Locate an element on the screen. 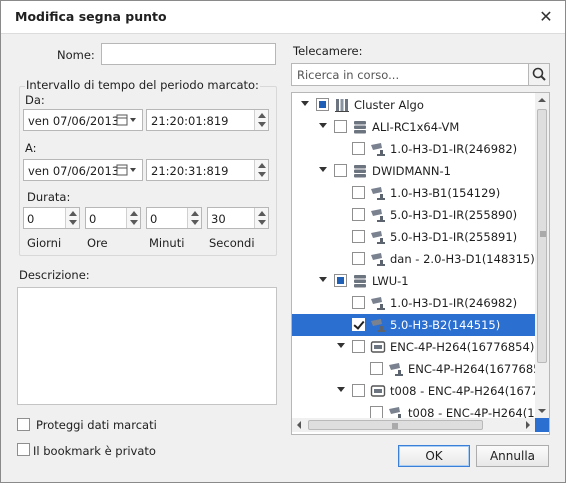 The width and height of the screenshot is (566, 483). horizontal-scroll-thumb is located at coordinates (395, 425).